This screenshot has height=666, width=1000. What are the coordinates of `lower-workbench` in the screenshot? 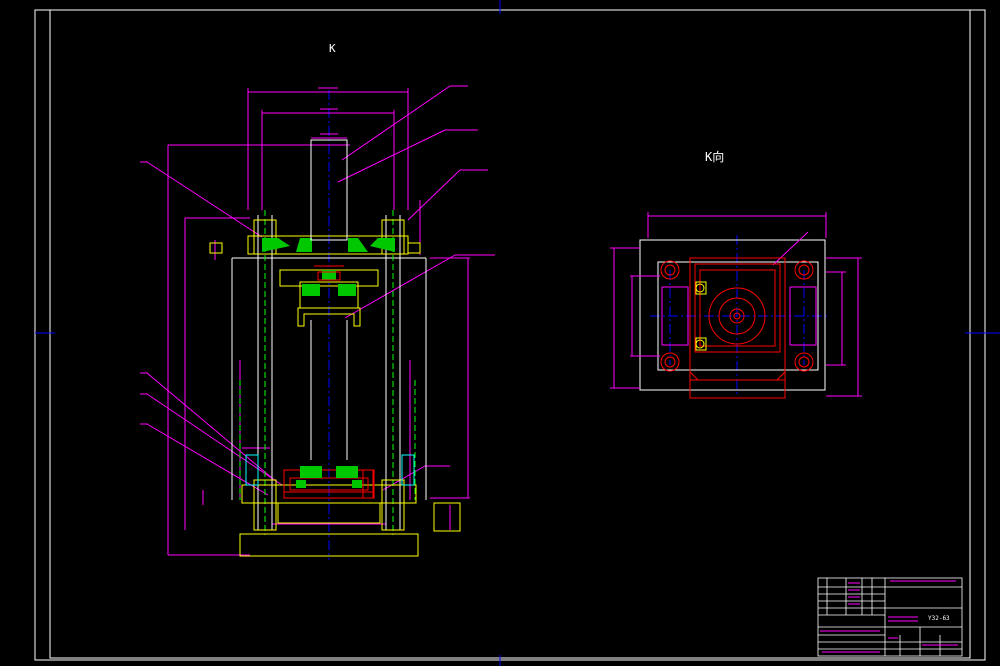 It's located at (350, 518).